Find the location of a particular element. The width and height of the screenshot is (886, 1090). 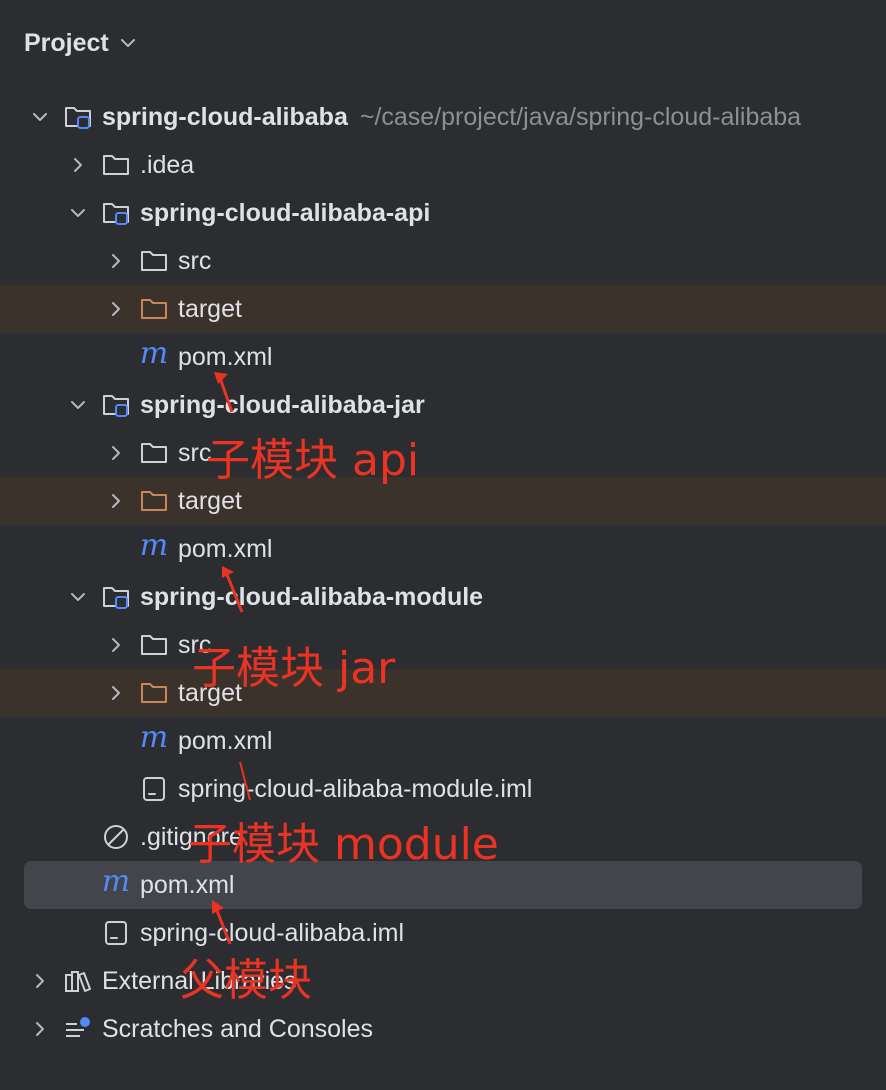

tree-label: Scratches and Consoles is located at coordinates (237, 1028).